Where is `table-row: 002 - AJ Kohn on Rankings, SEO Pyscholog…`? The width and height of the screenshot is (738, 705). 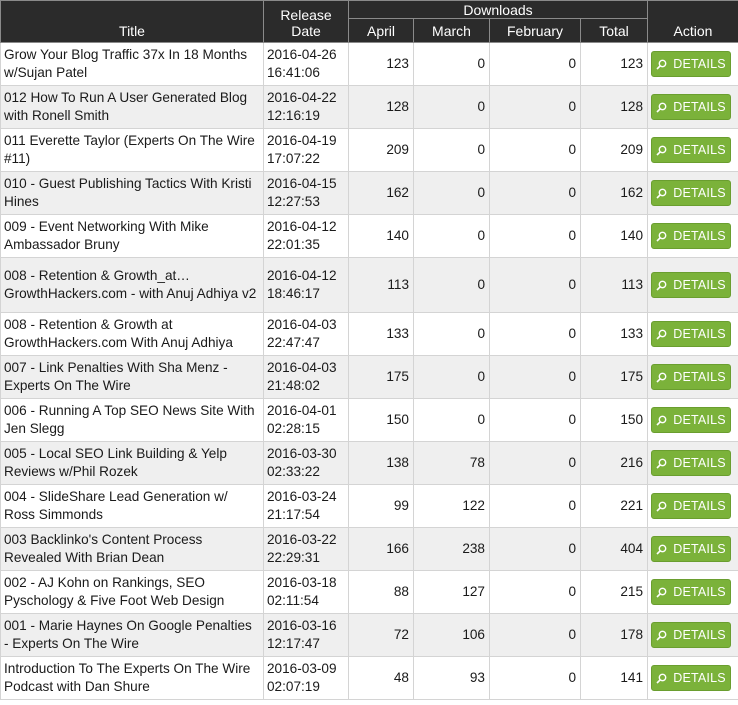 table-row: 002 - AJ Kohn on Rankings, SEO Pyscholog… is located at coordinates (369, 592).